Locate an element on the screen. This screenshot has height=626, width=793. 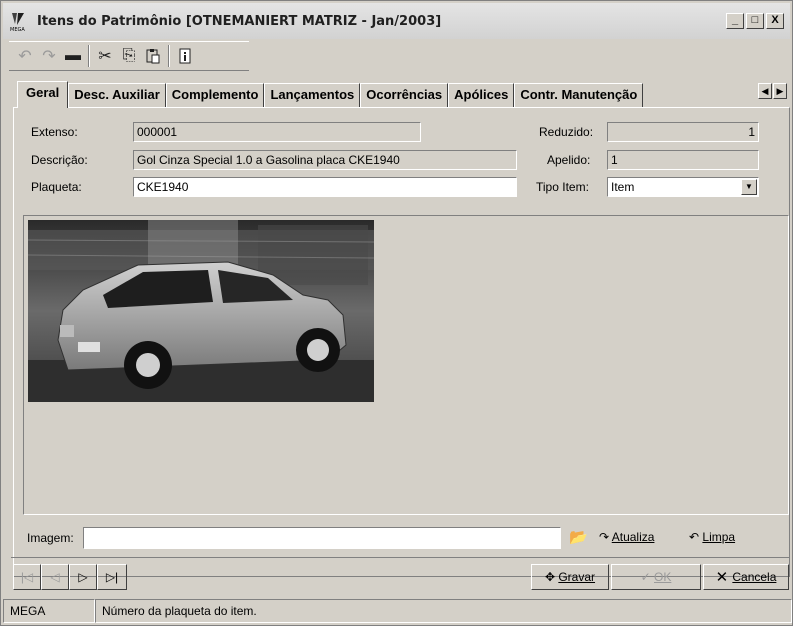
paste-icon is located at coordinates (153, 56).